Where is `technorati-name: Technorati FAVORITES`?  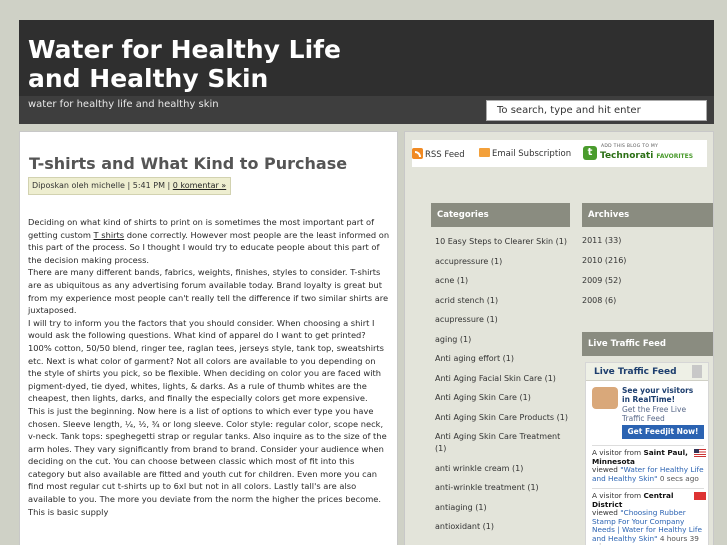
technorati-name: Technorati FAVORITES is located at coordinates (646, 156).